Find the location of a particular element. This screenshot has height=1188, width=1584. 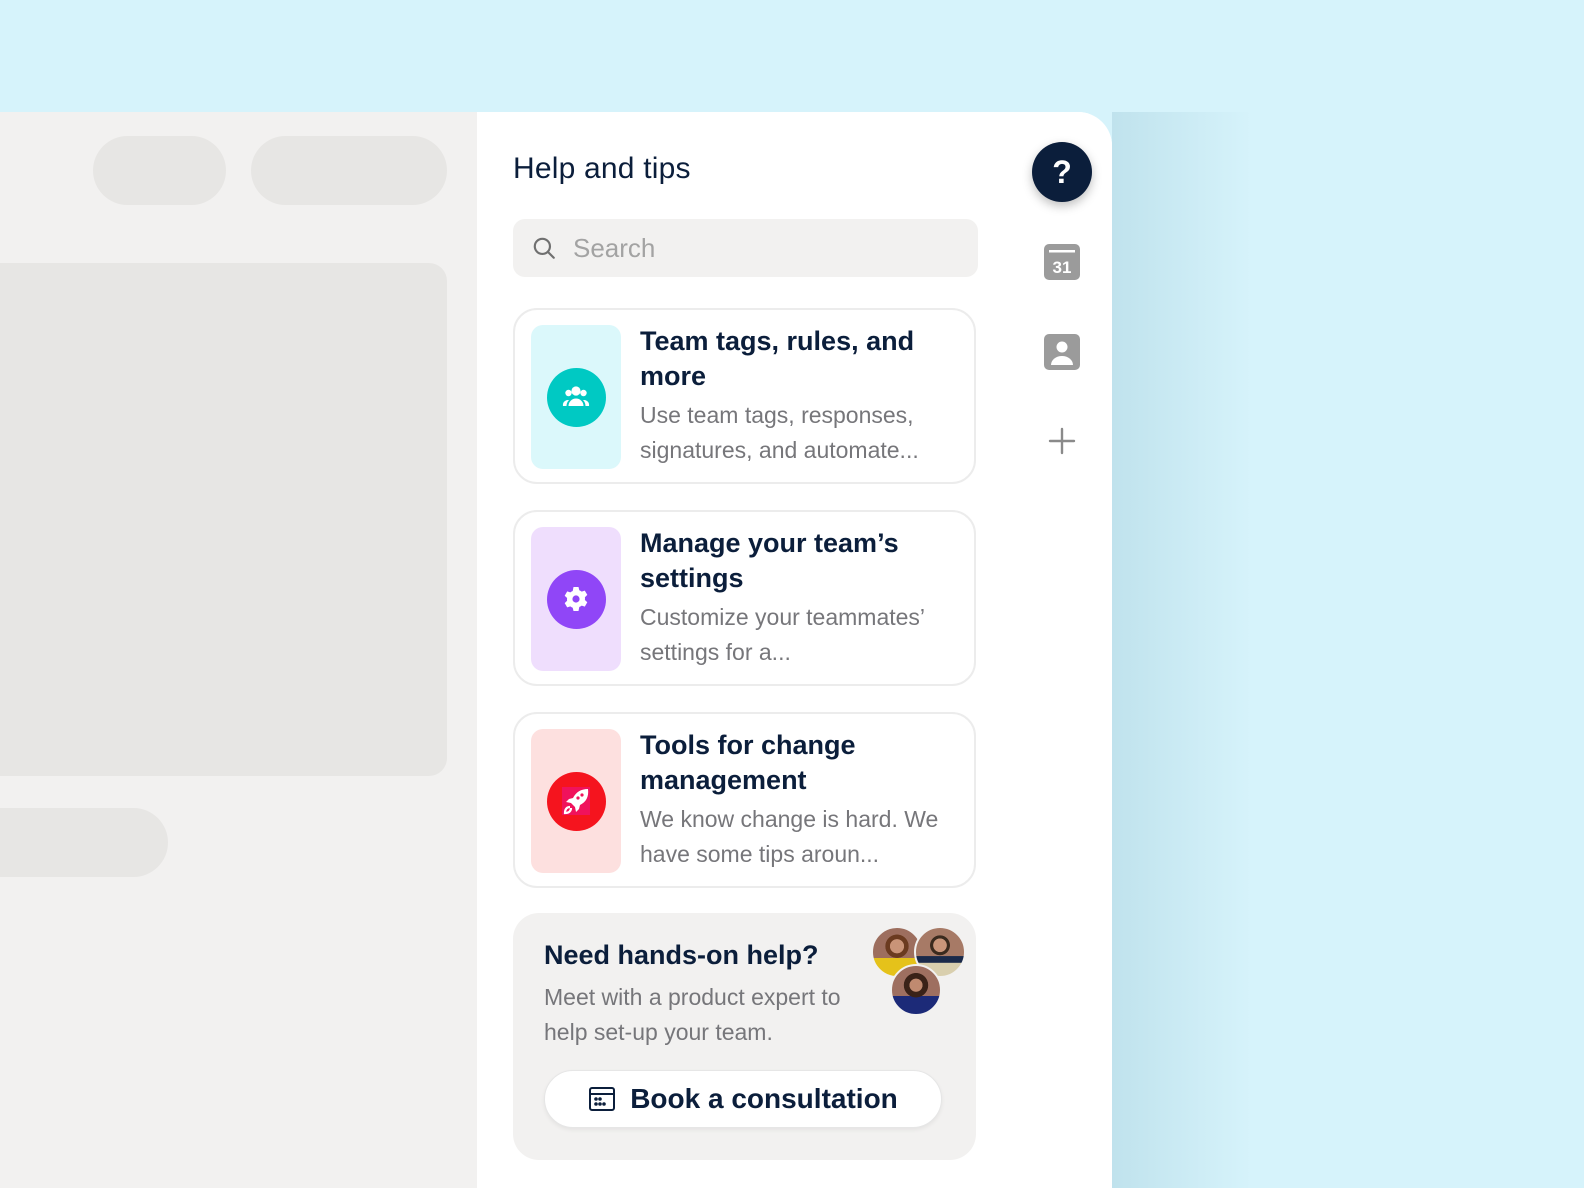

help-icon: ? is located at coordinates (1062, 171).